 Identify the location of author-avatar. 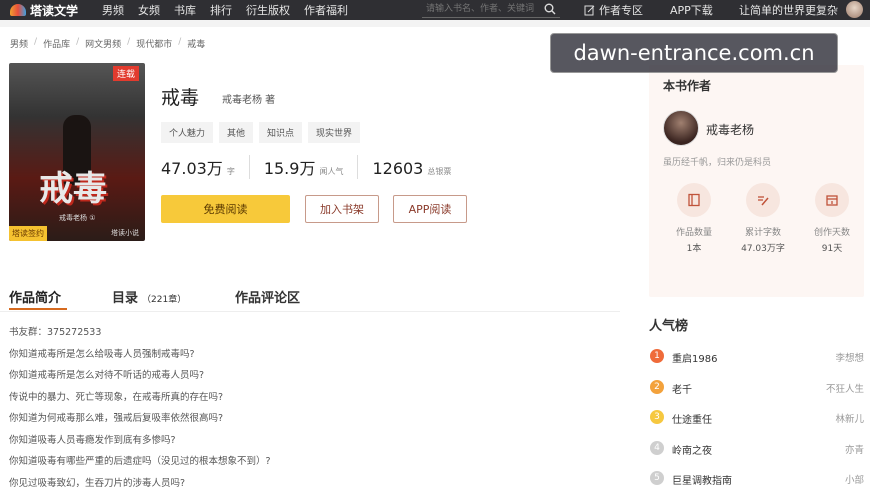
(681, 128).